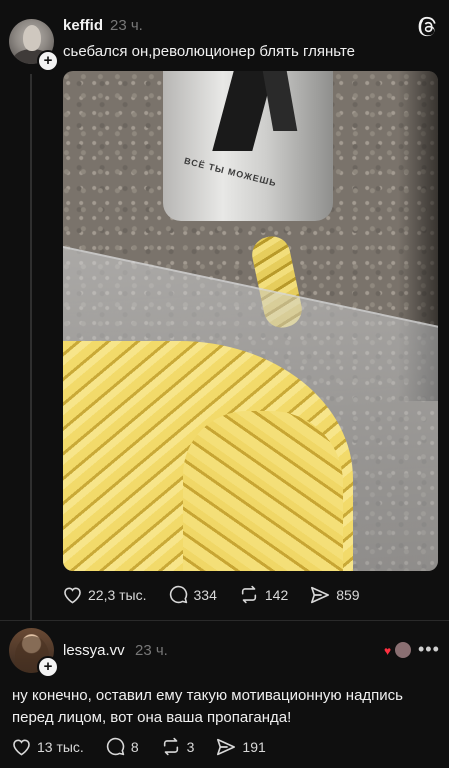  I want to click on repost-count: 3, so click(190, 746).